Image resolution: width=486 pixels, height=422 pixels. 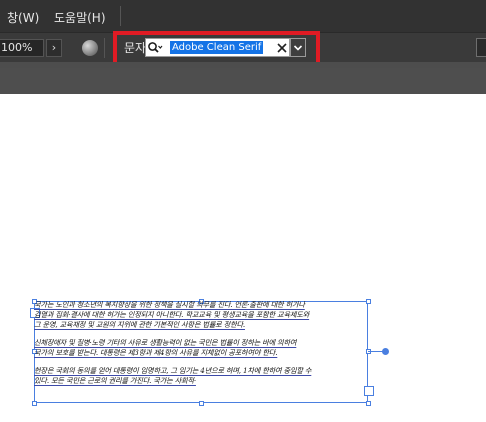 What do you see at coordinates (80, 17) in the screenshot?
I see `menu-help: 도움말(H)` at bounding box center [80, 17].